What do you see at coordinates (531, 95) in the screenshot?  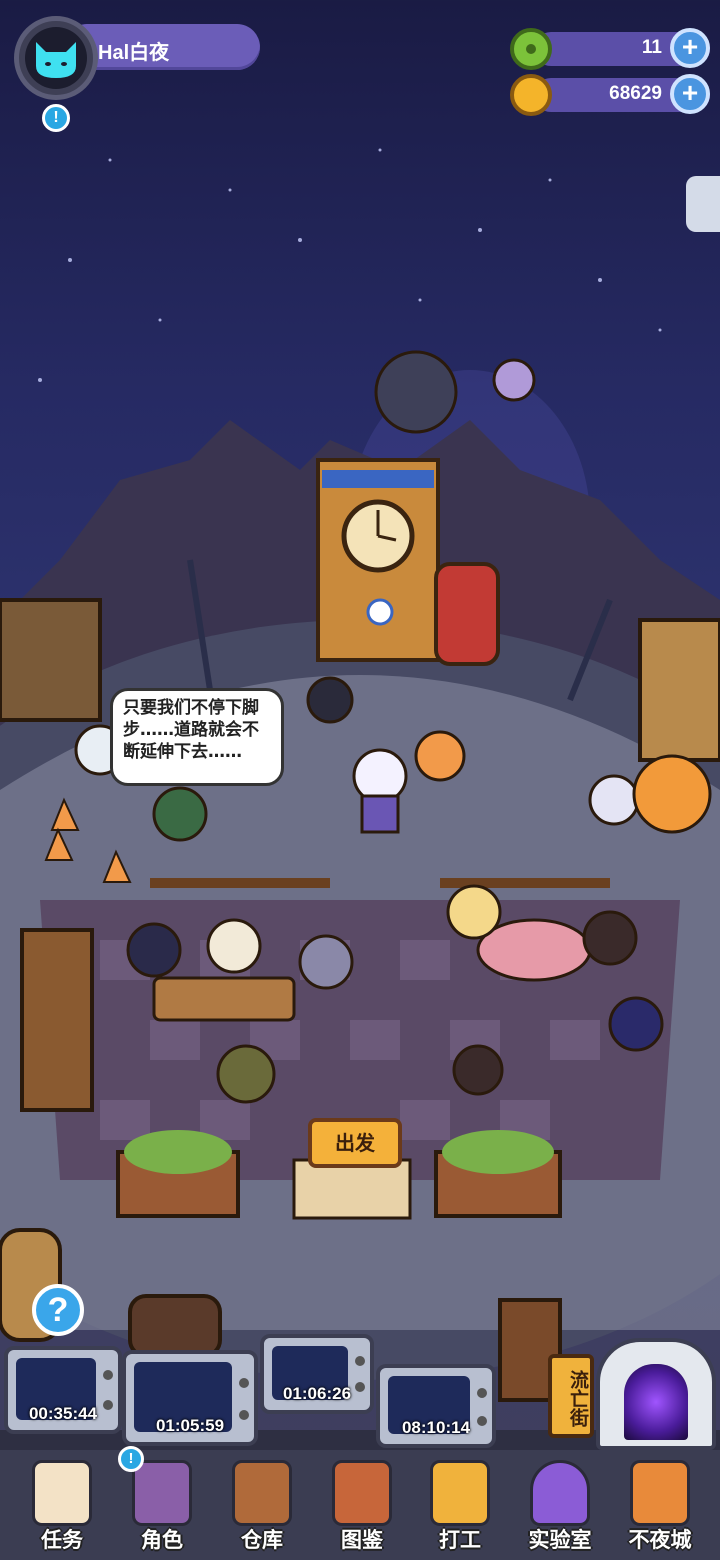 I see `gold-planet-coin-icon` at bounding box center [531, 95].